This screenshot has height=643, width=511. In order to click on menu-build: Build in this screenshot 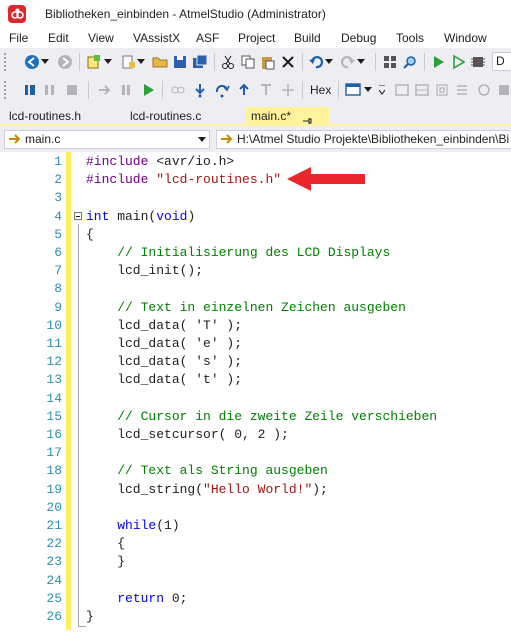, I will do `click(307, 38)`.